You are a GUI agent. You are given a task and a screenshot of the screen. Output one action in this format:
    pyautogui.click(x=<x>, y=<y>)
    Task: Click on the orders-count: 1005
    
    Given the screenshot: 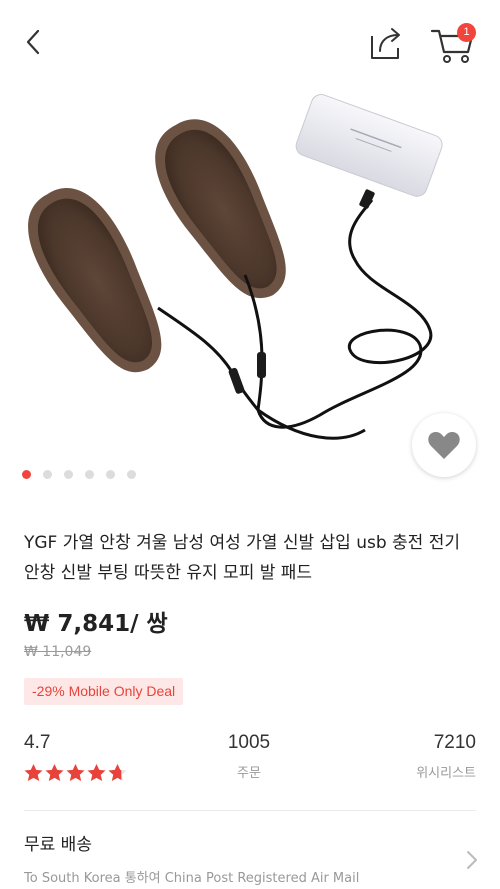 What is the action you would take?
    pyautogui.click(x=249, y=742)
    